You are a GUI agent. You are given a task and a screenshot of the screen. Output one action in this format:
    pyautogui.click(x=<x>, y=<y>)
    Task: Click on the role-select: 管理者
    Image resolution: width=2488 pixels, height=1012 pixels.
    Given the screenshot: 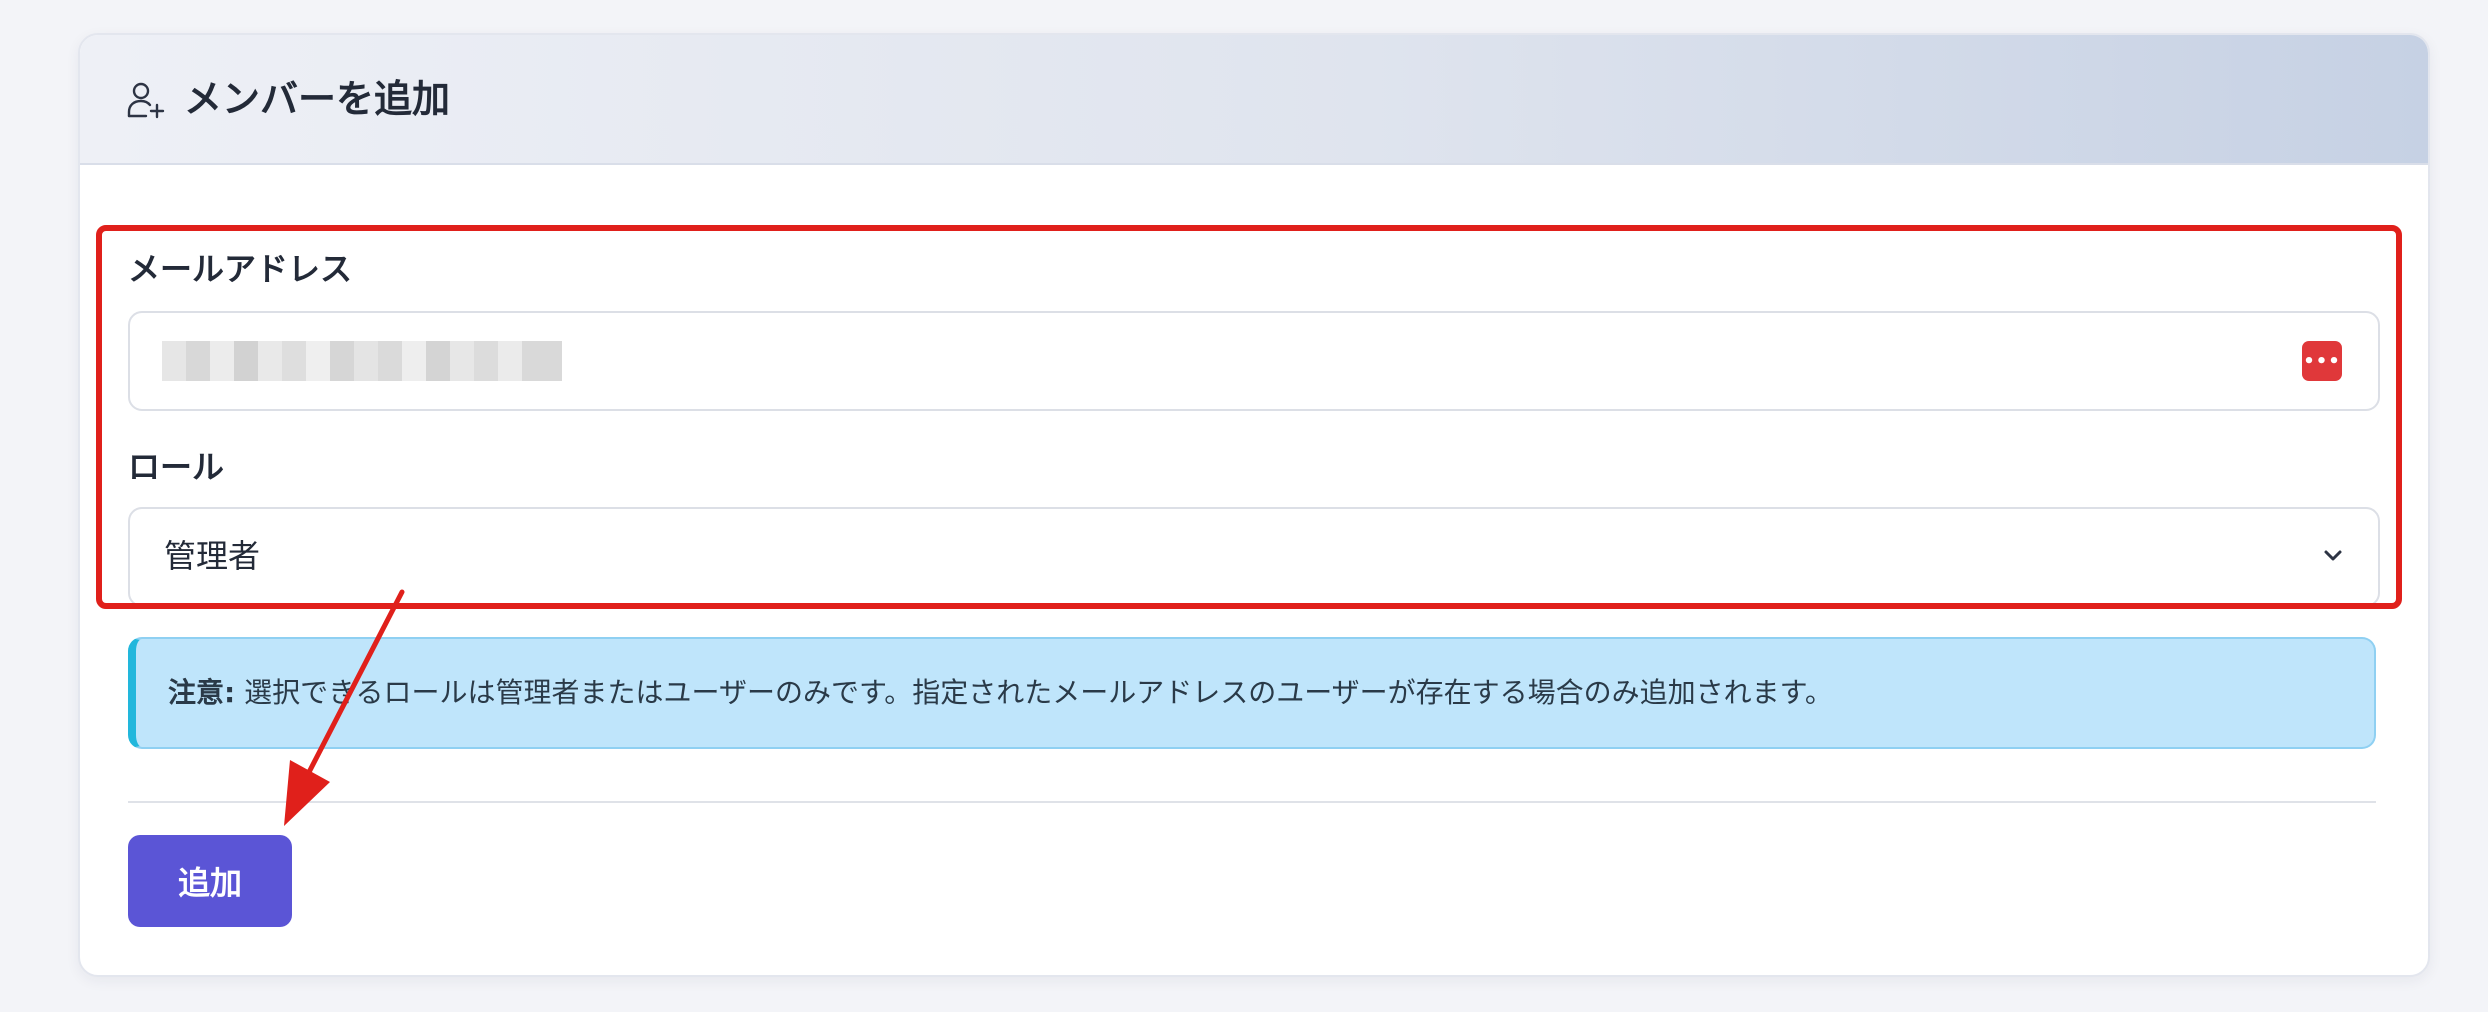 What is the action you would take?
    pyautogui.click(x=1254, y=557)
    